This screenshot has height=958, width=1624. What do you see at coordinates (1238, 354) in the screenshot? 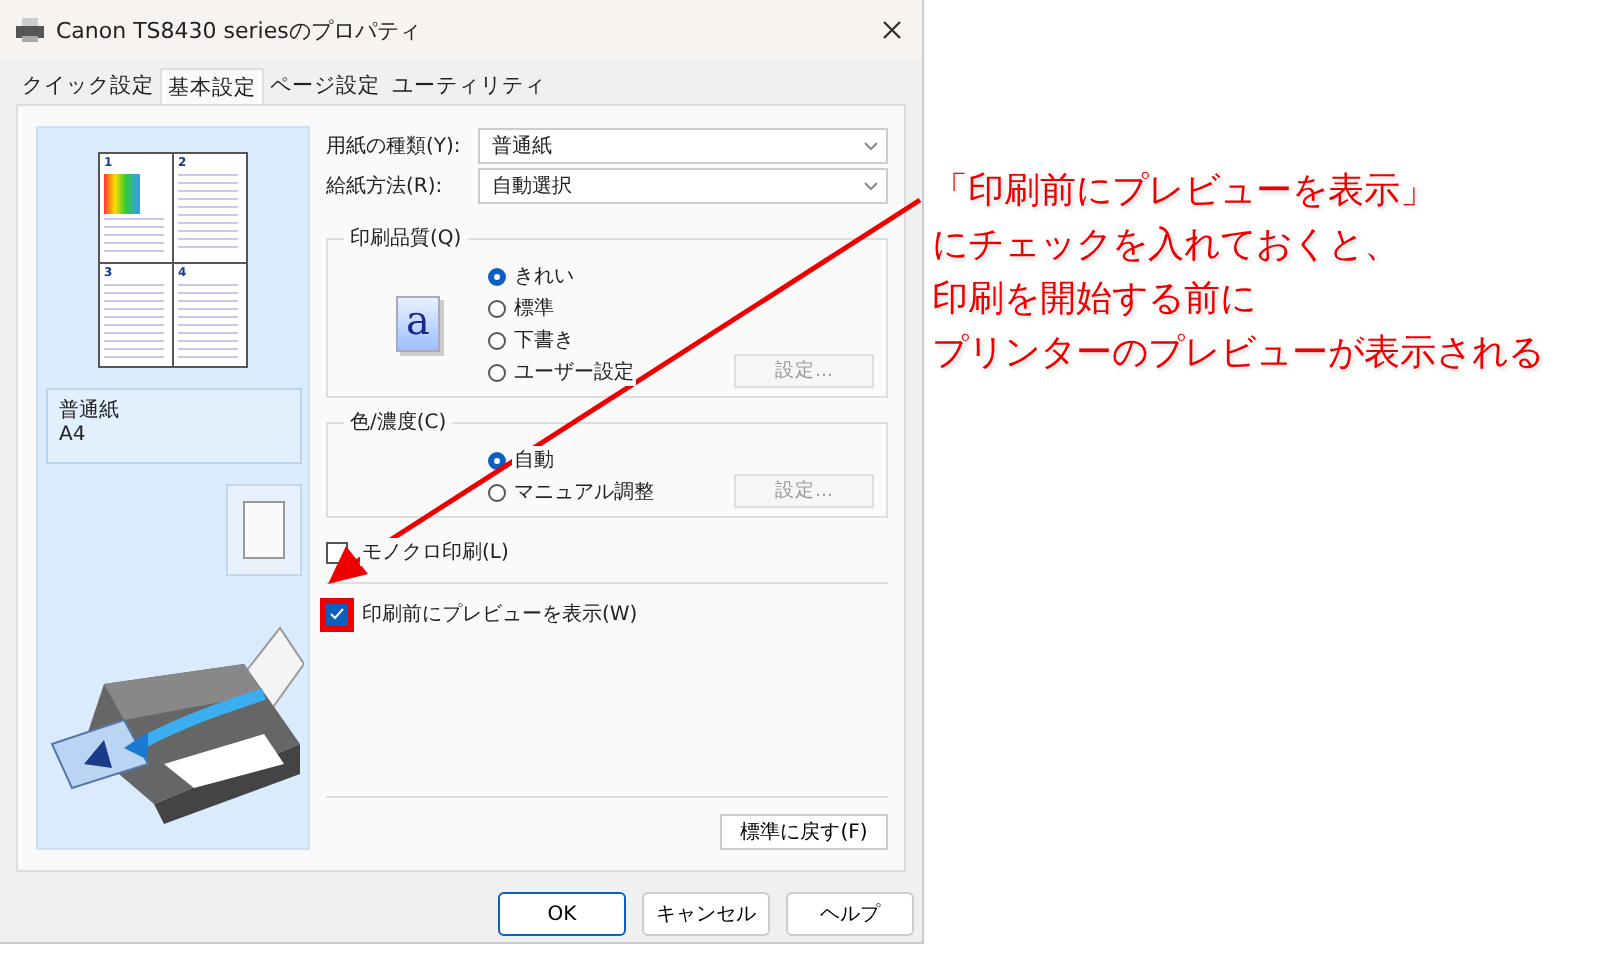
I see `annotation-text: プリンターのプレビューが表示される` at bounding box center [1238, 354].